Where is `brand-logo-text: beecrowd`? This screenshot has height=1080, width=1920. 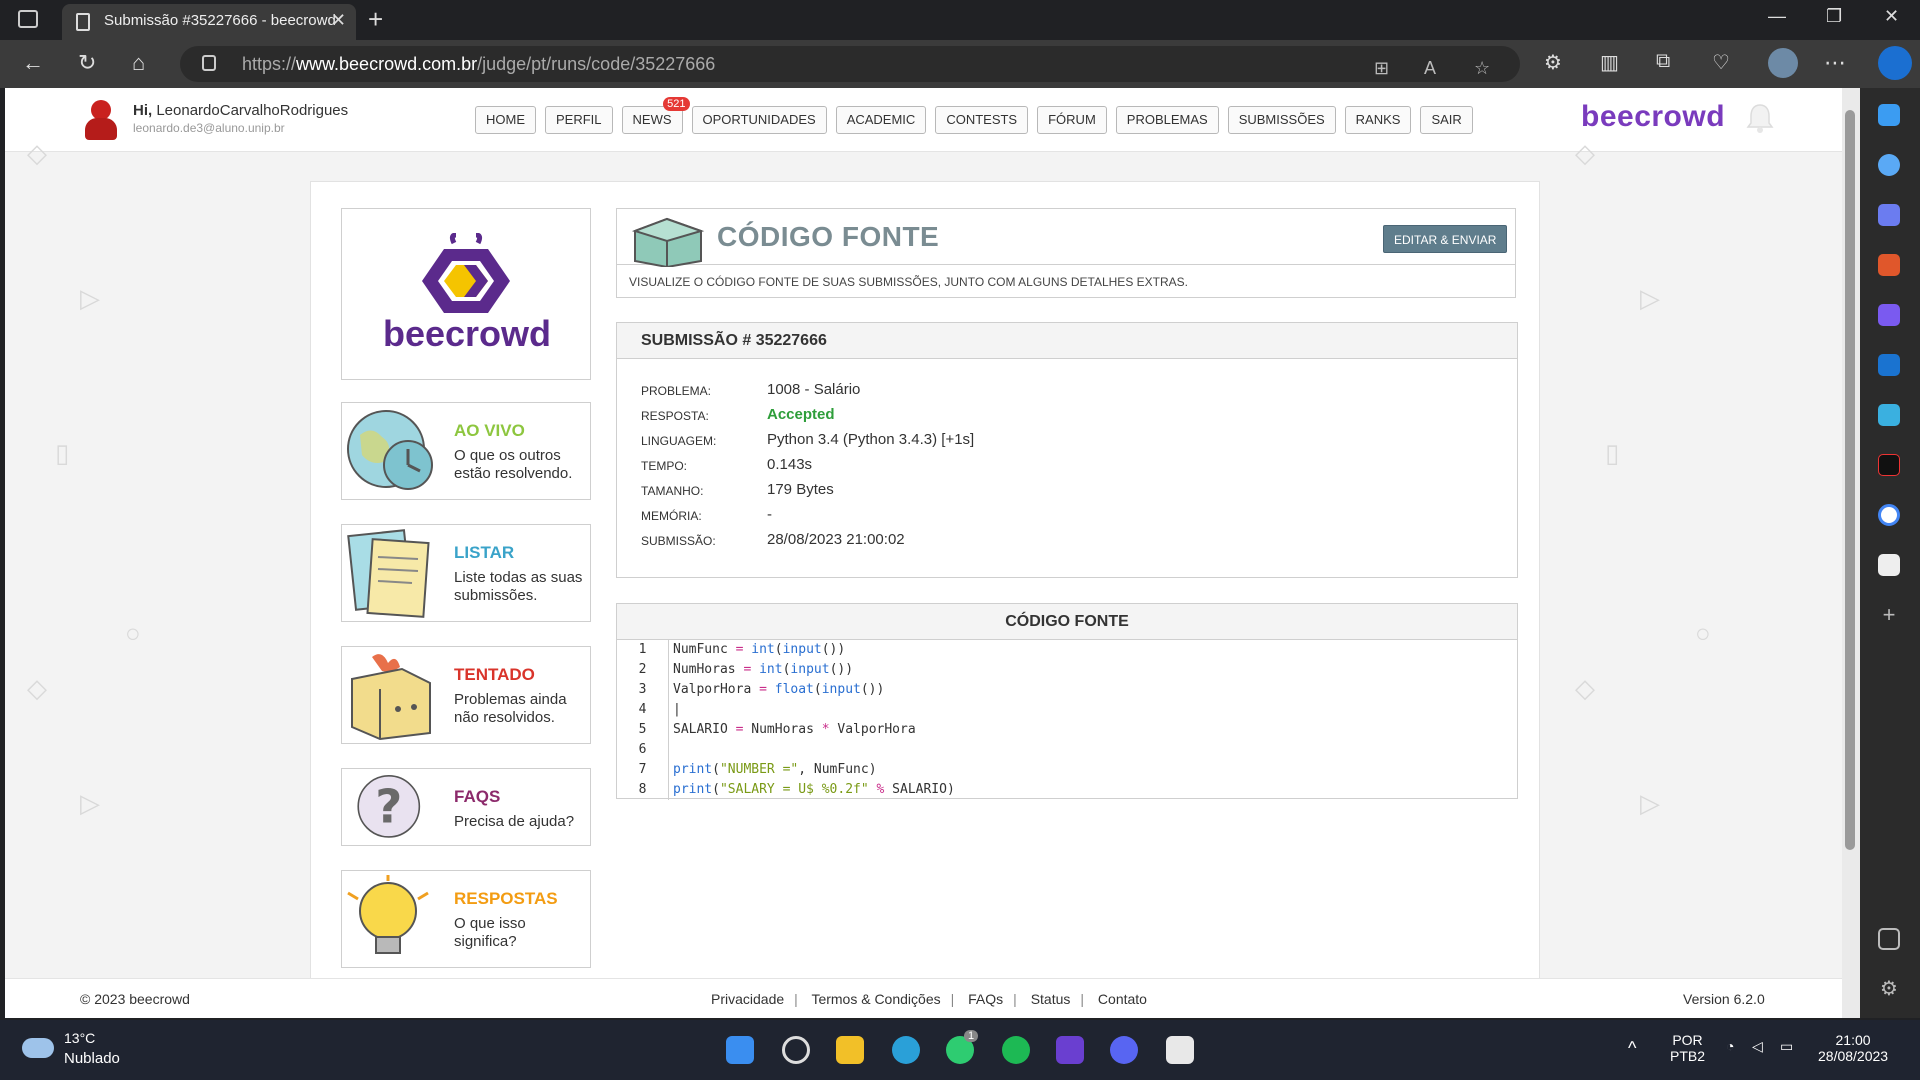
brand-logo-text: beecrowd is located at coordinates (1653, 117).